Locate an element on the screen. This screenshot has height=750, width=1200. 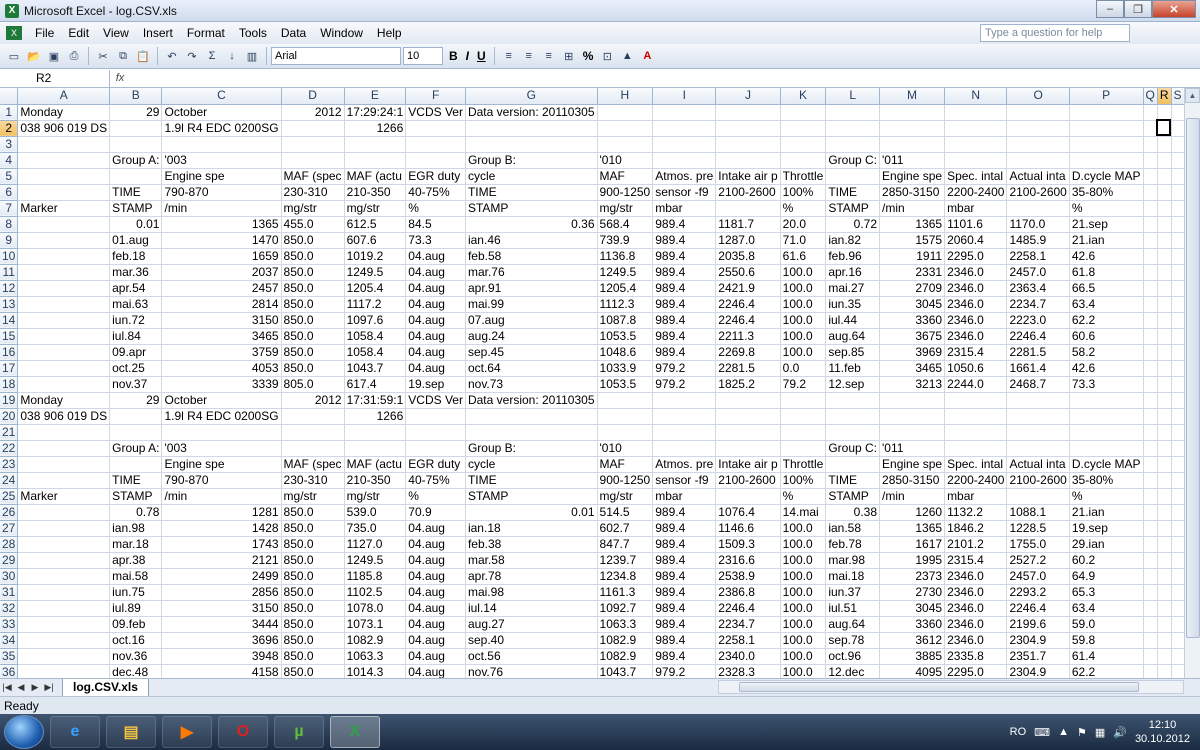
row-header: 28 is located at coordinates (9, 544).